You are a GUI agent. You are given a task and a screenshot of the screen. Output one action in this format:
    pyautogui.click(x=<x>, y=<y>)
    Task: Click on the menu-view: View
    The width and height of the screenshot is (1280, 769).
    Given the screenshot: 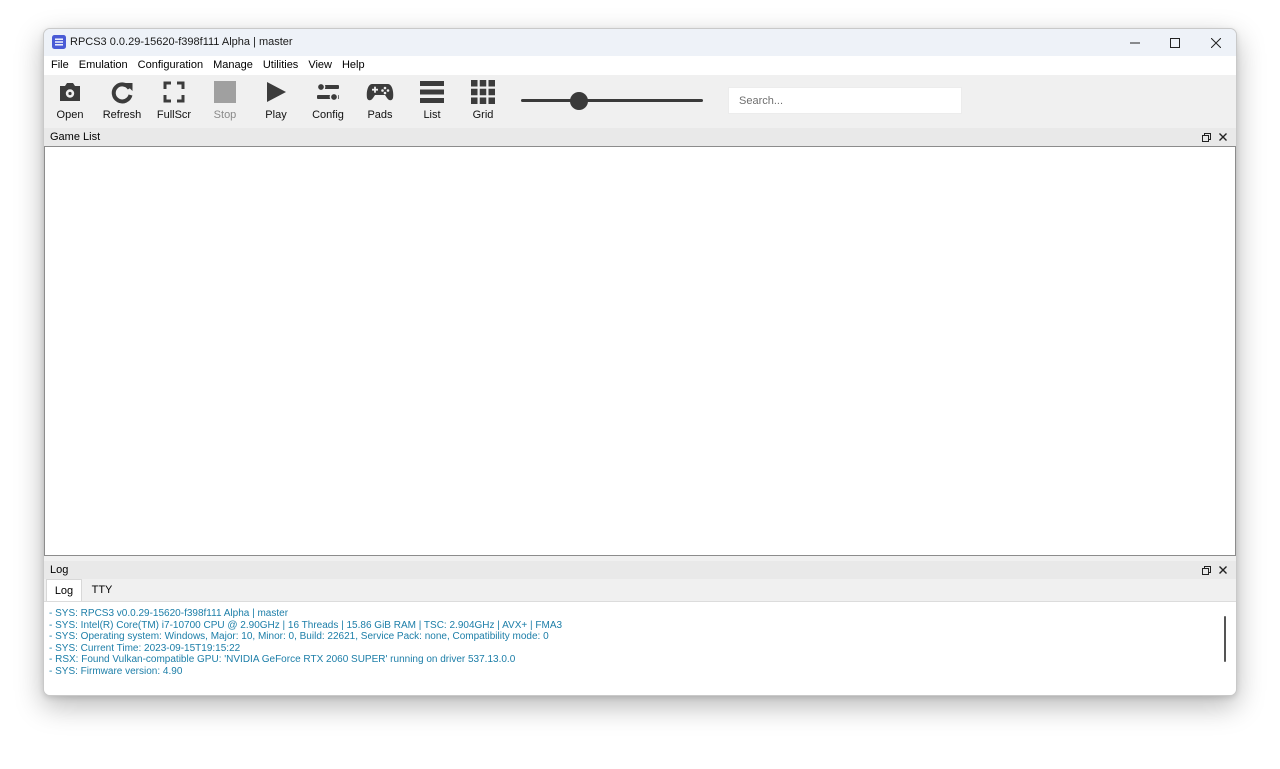 What is the action you would take?
    pyautogui.click(x=320, y=65)
    